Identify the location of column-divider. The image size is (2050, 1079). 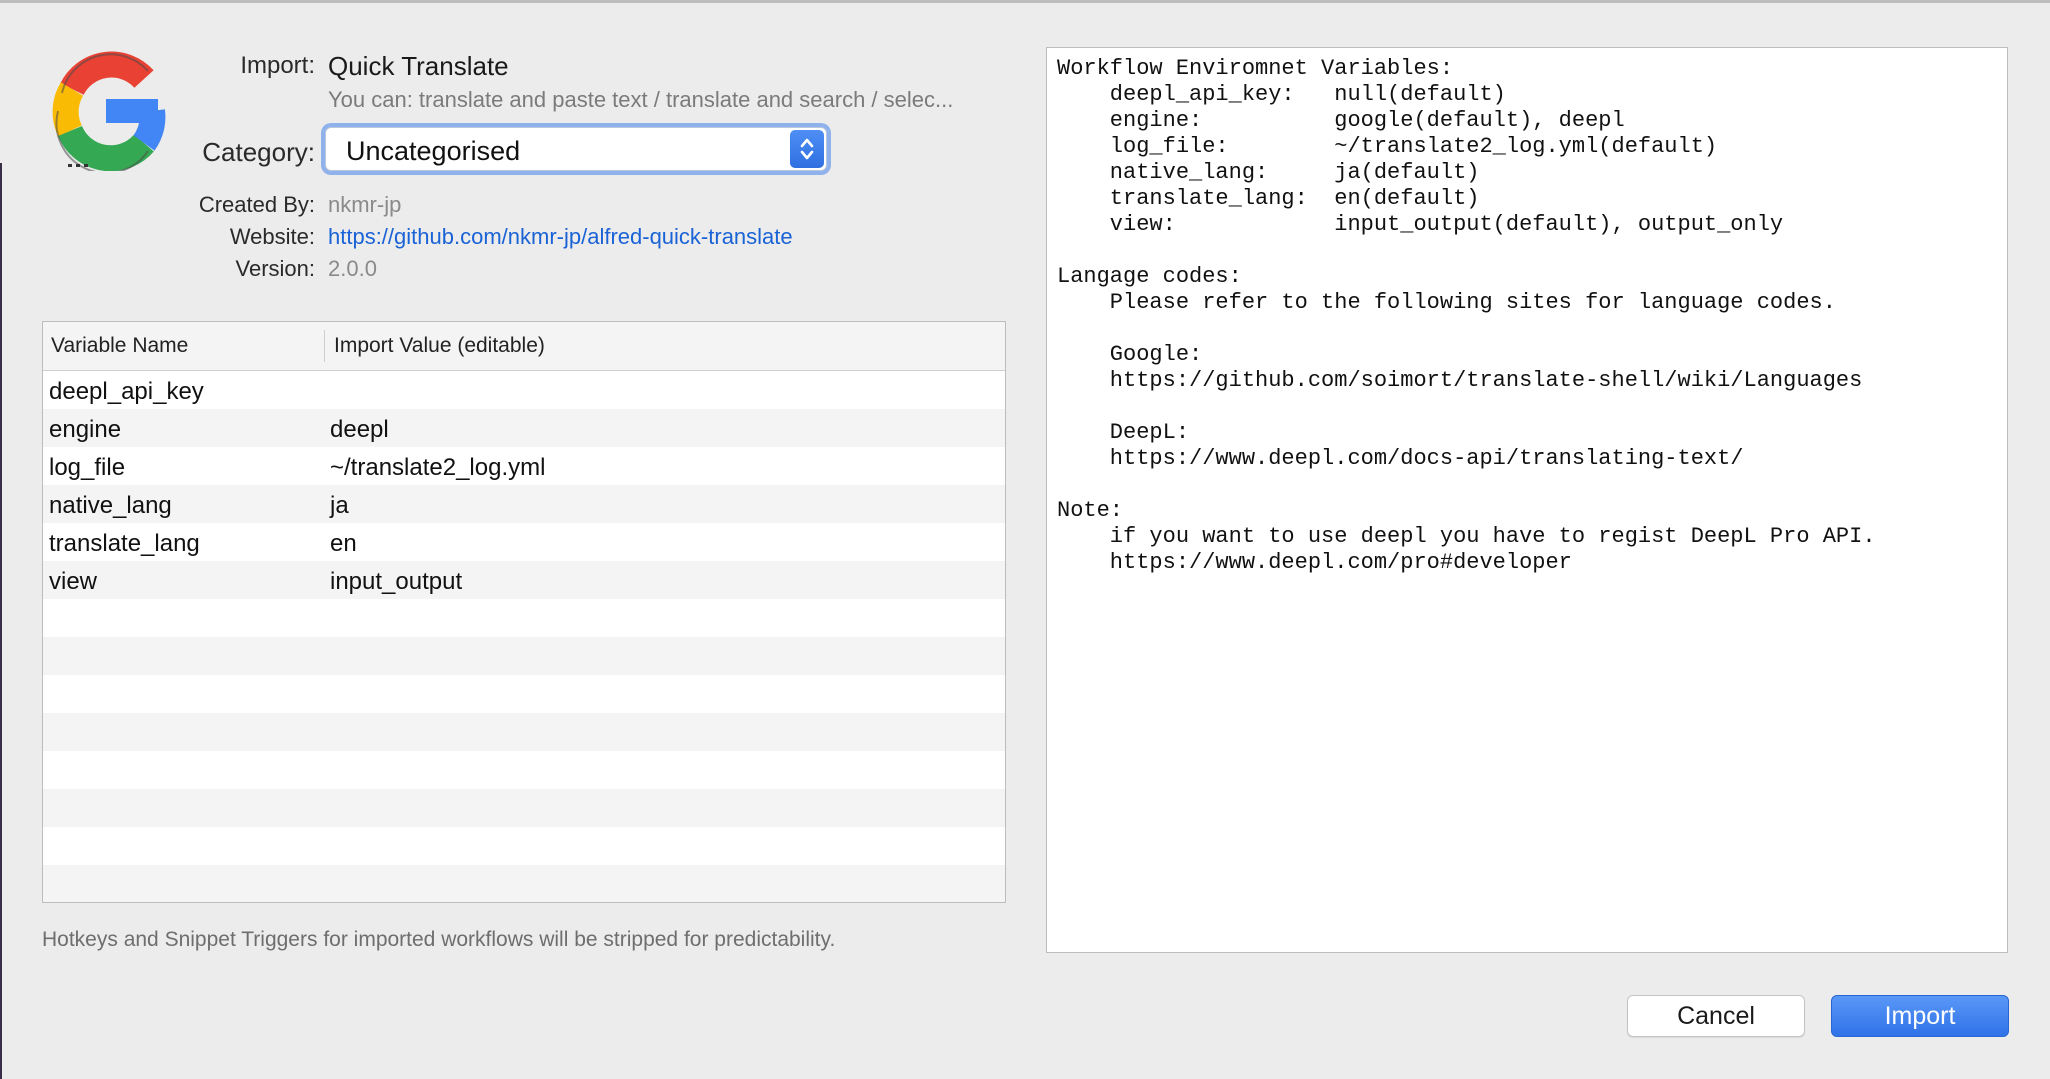
(324, 346).